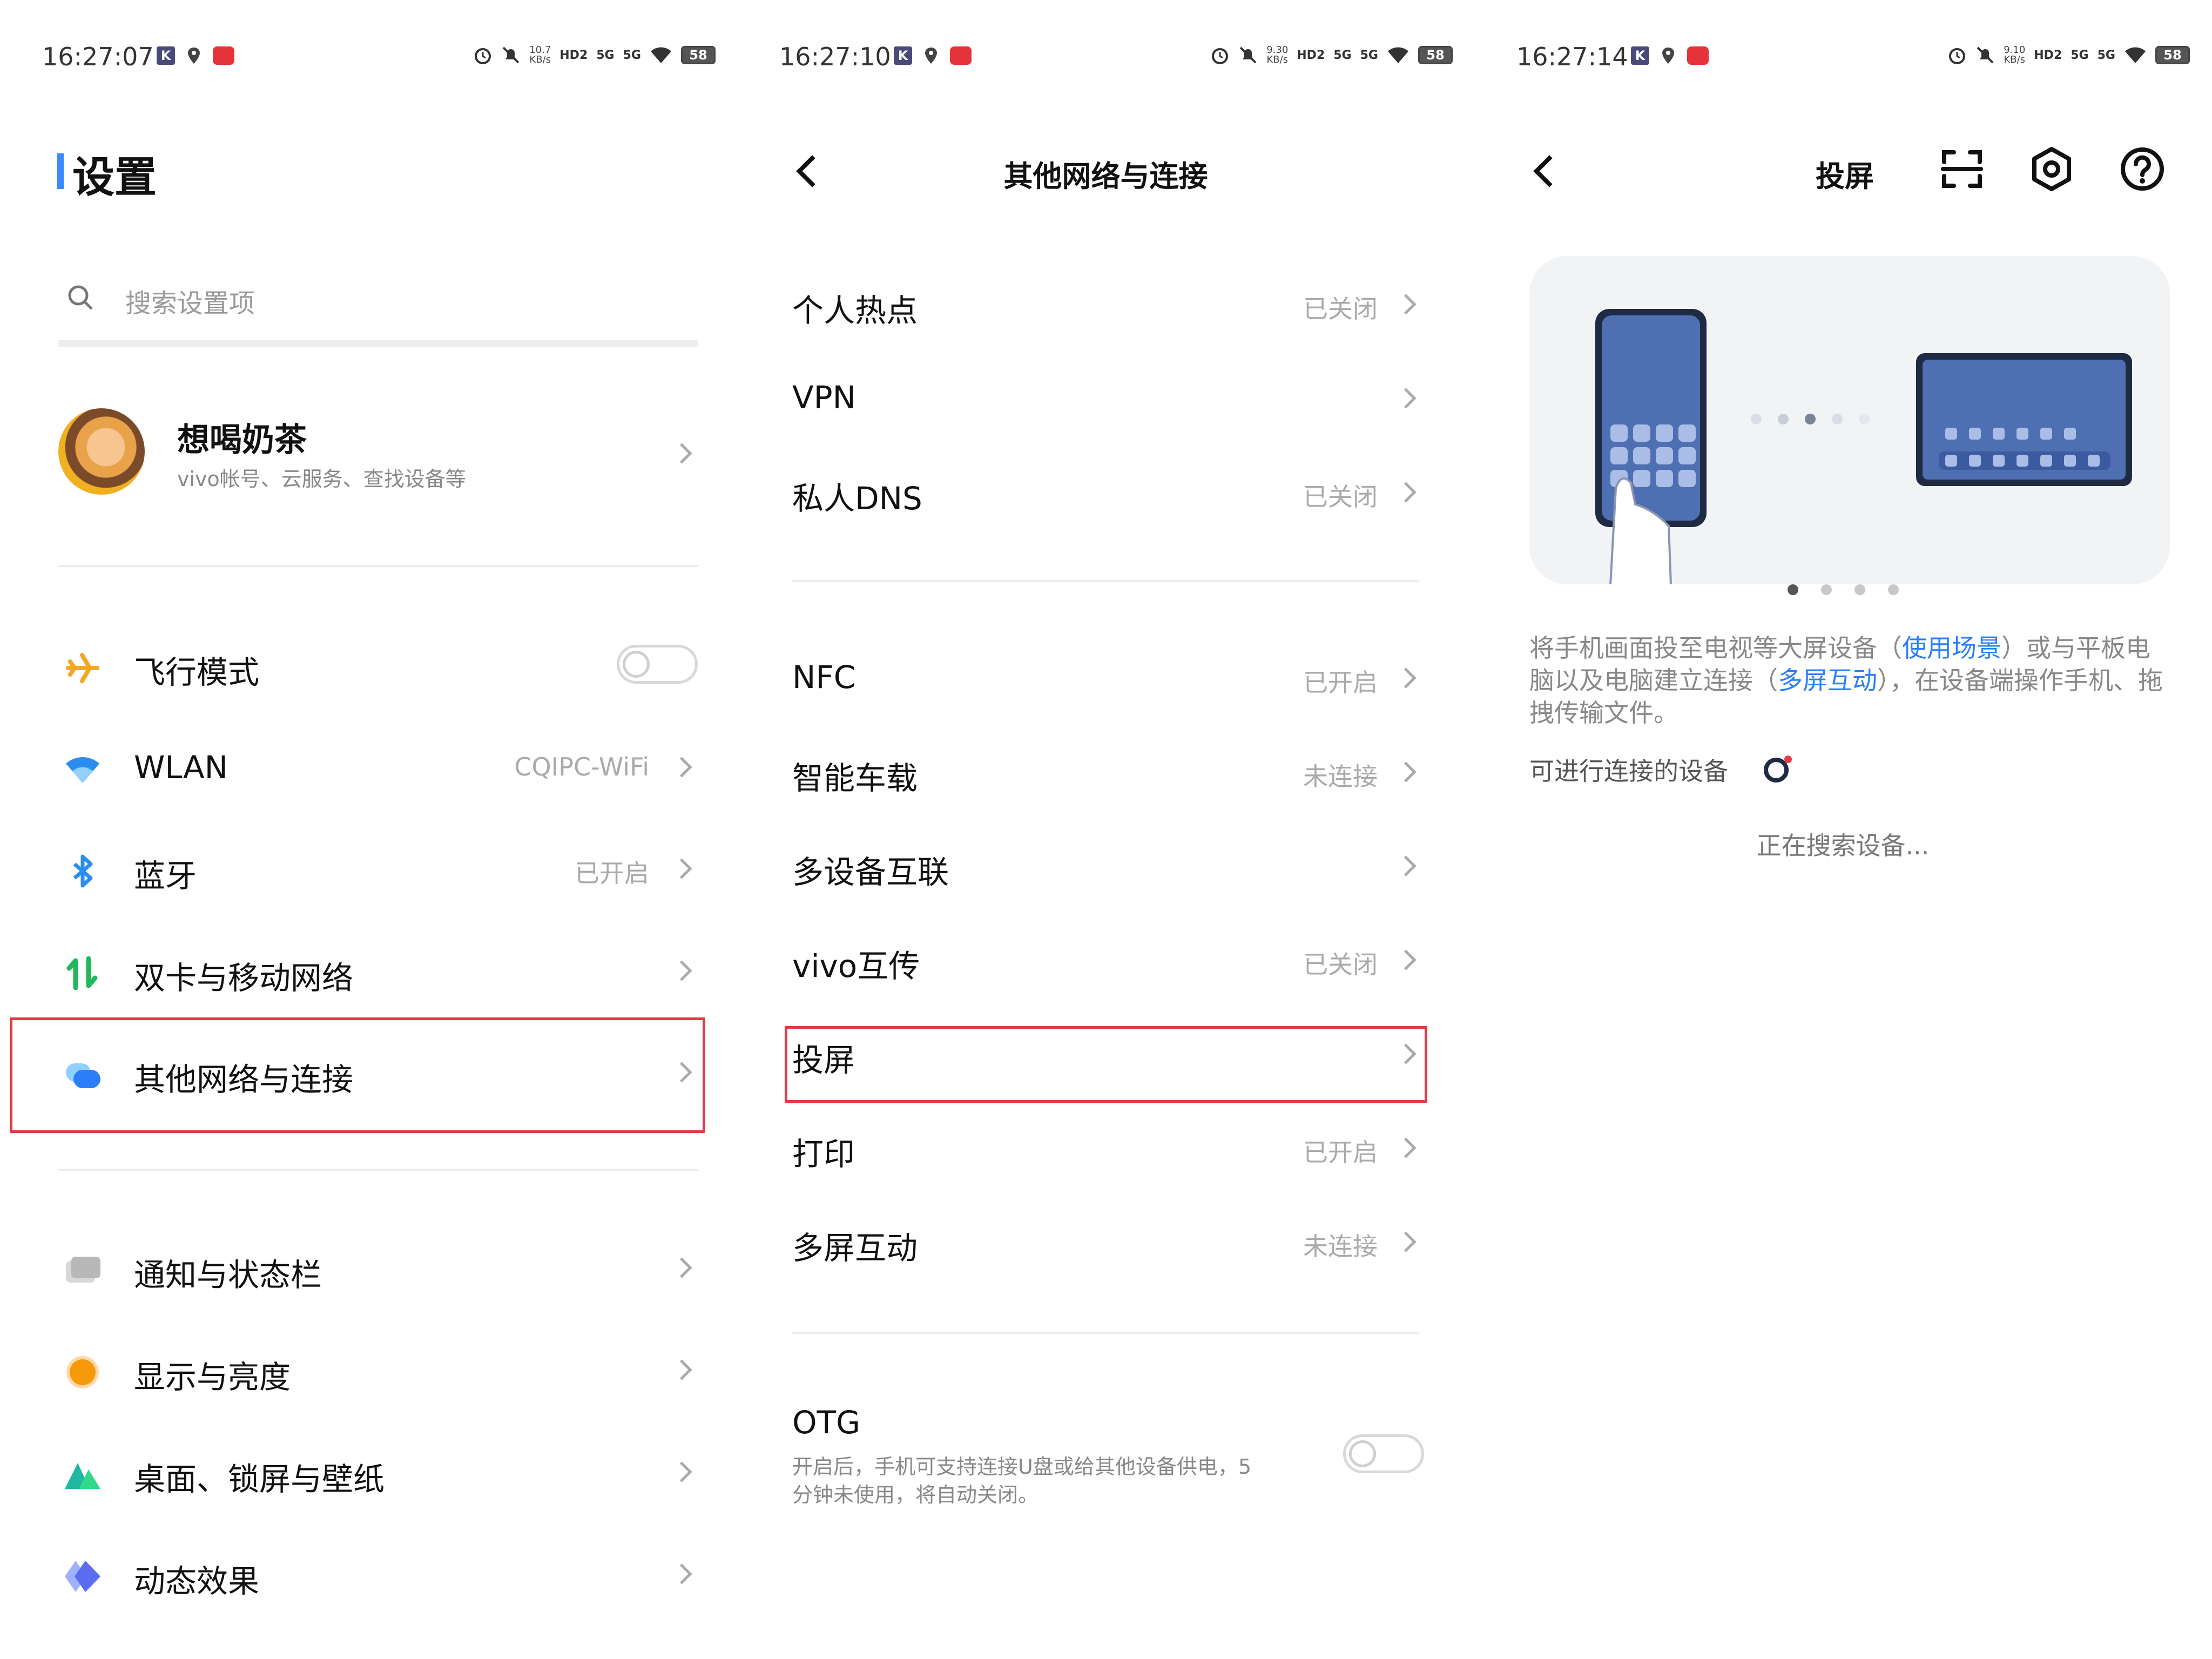 The height and width of the screenshot is (1659, 2212). I want to click on carousel-indicator, so click(1842, 595).